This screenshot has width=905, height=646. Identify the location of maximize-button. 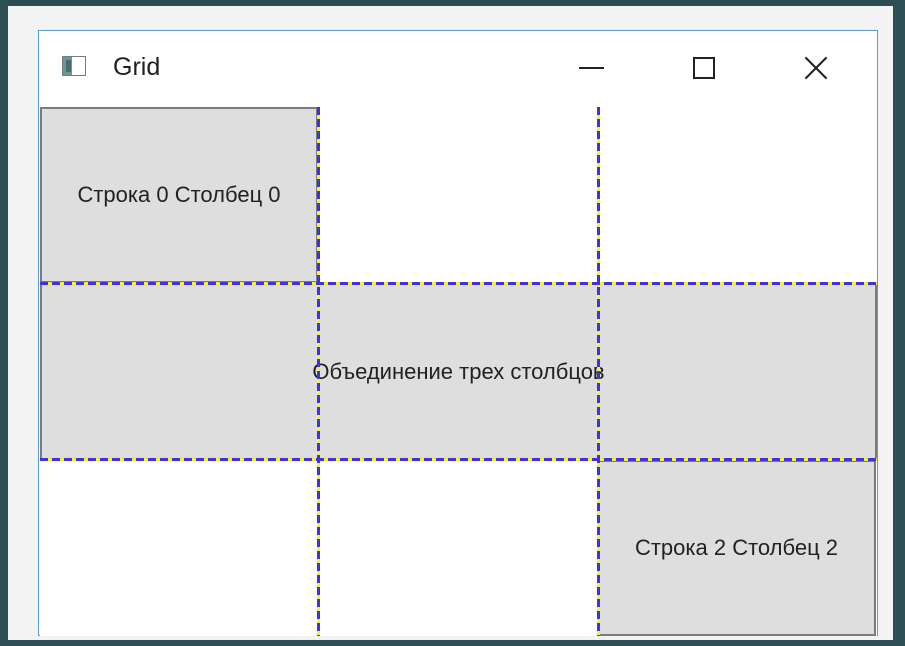
(704, 68).